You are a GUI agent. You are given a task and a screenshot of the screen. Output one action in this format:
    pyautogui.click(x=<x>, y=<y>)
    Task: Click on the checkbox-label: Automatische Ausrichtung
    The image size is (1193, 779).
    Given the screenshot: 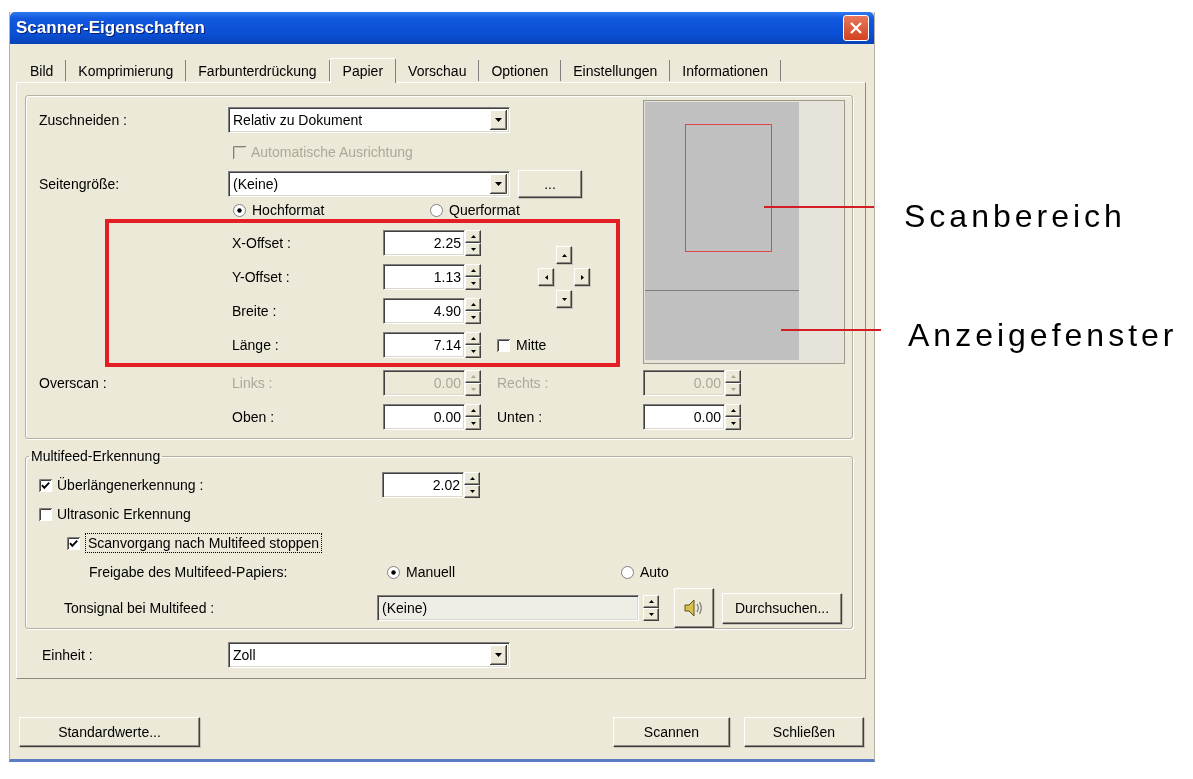 What is the action you would take?
    pyautogui.click(x=332, y=152)
    